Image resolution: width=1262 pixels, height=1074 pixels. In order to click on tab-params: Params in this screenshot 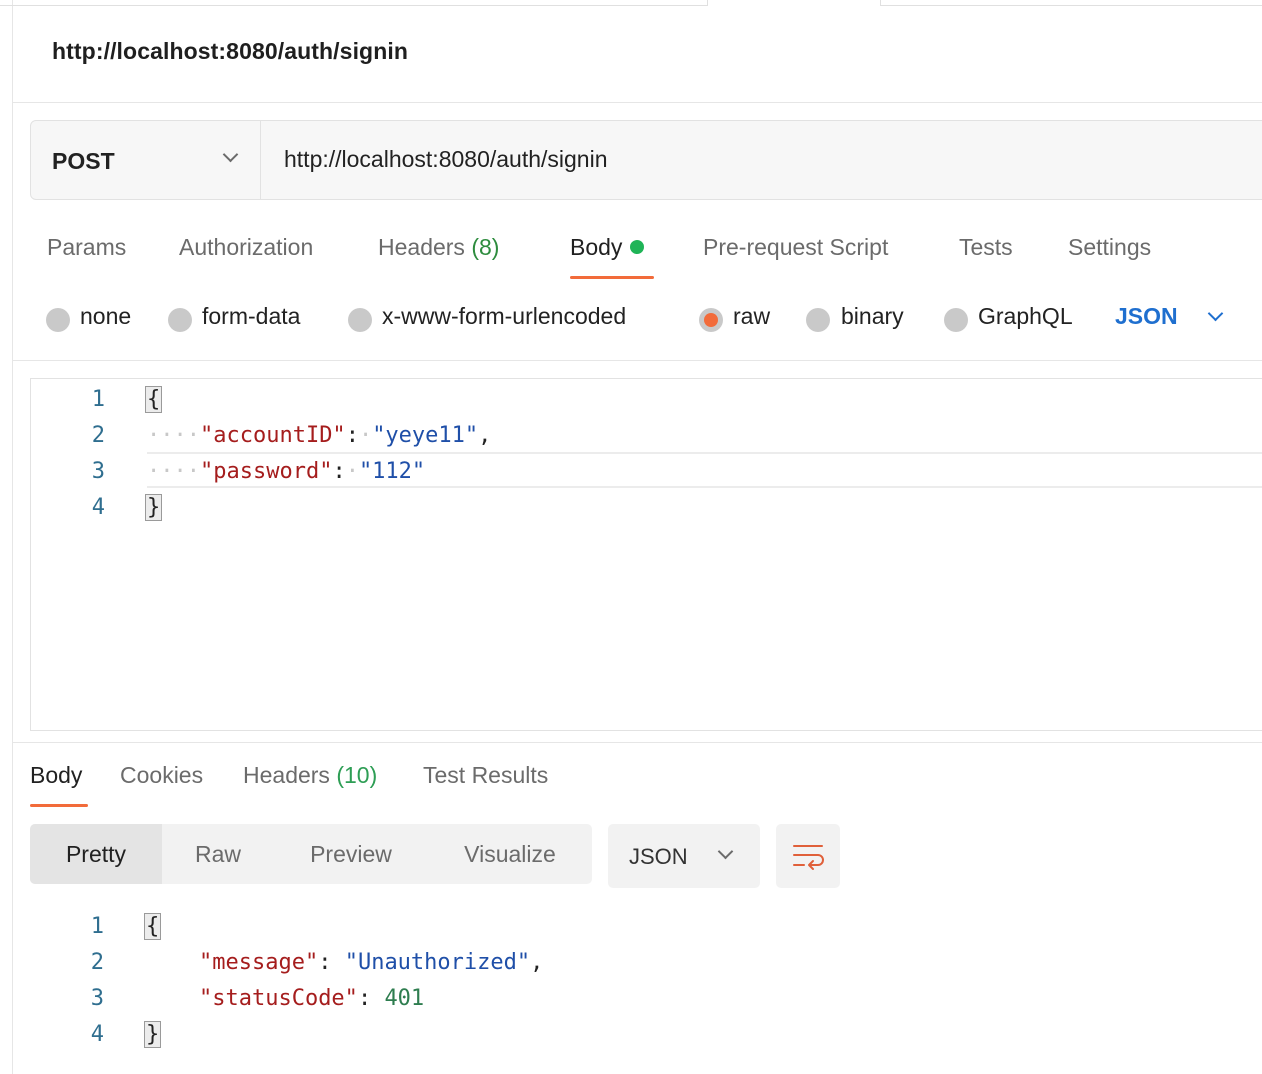, I will do `click(86, 247)`.